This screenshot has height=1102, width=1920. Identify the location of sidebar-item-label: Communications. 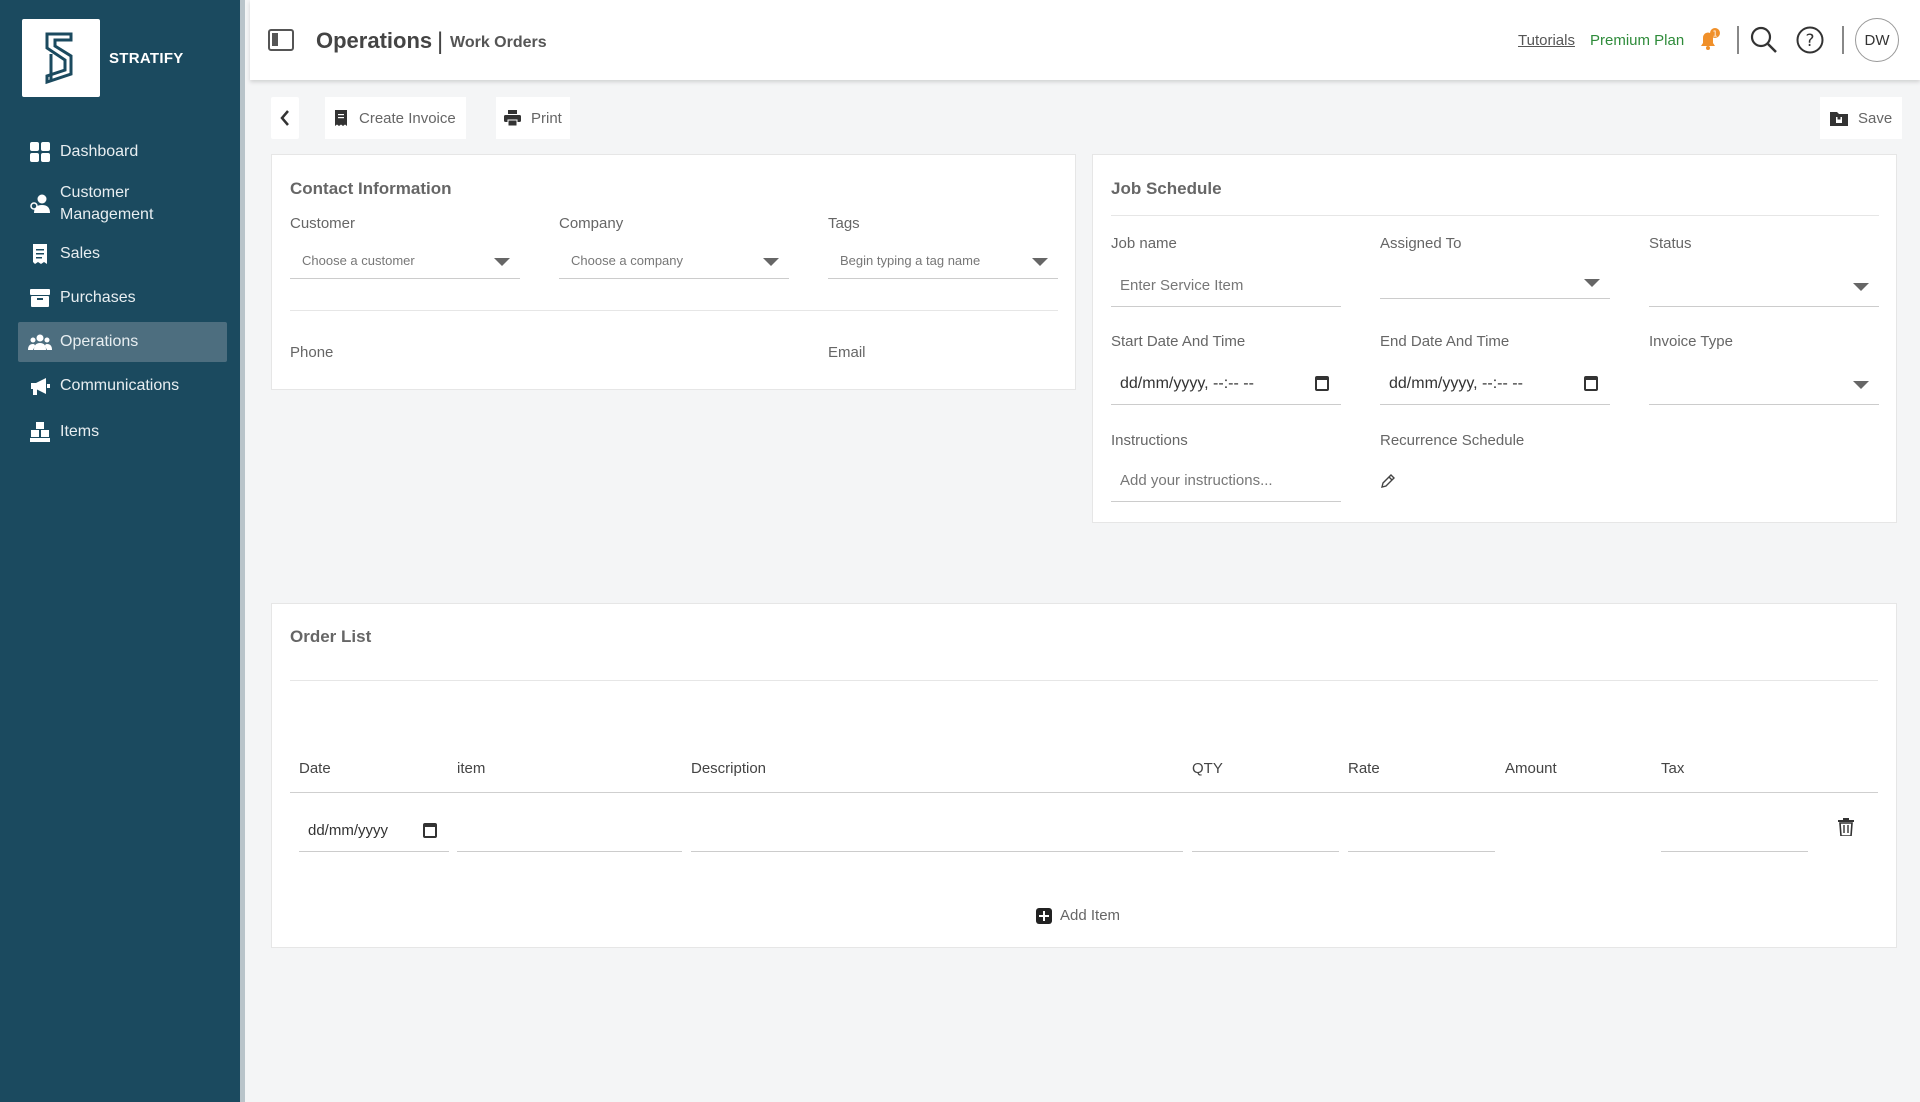
(120, 385).